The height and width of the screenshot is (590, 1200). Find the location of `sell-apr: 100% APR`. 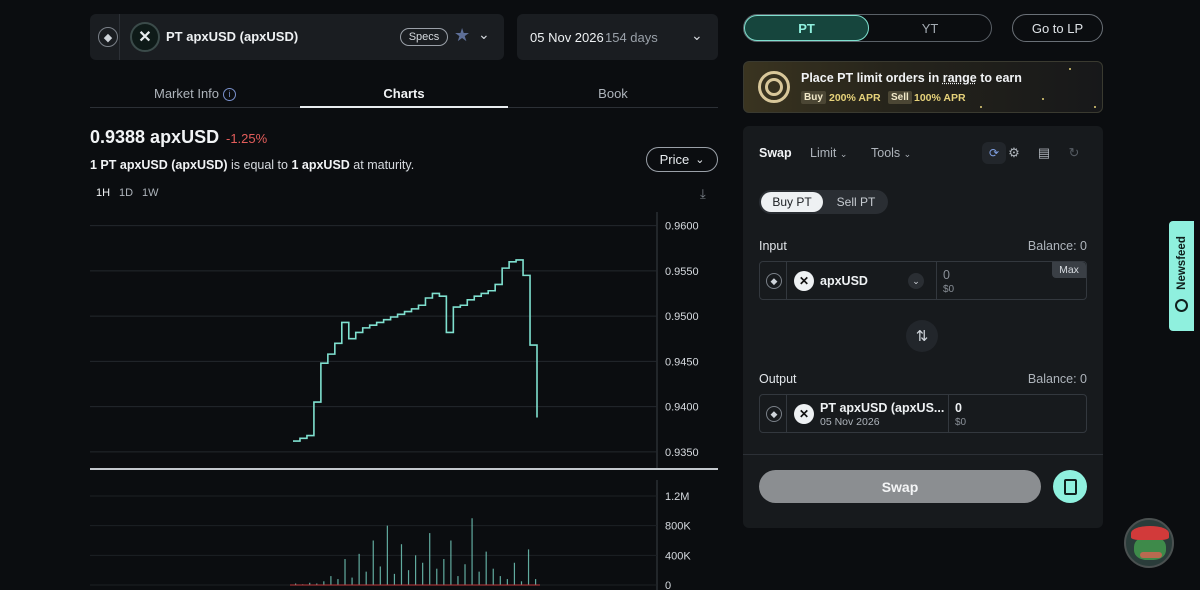

sell-apr: 100% APR is located at coordinates (940, 98).